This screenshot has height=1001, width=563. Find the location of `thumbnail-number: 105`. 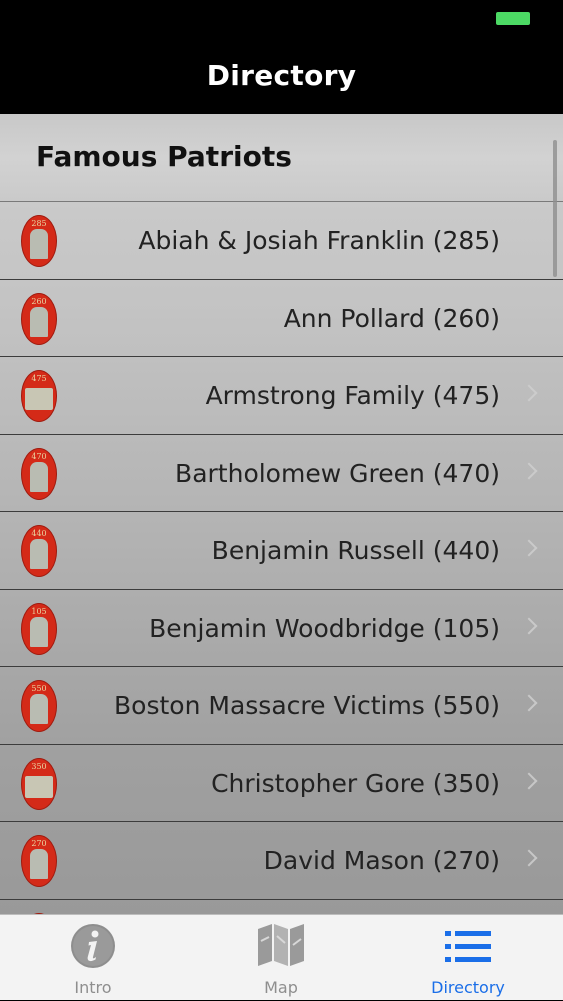

thumbnail-number: 105 is located at coordinates (39, 611).